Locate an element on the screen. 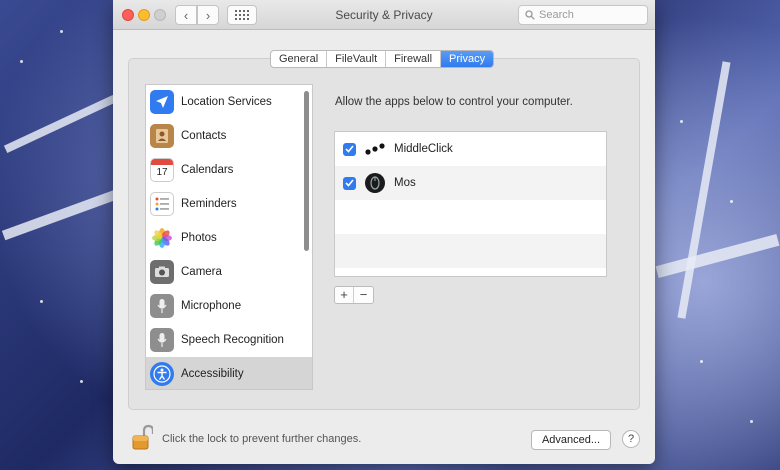 Image resolution: width=780 pixels, height=470 pixels. list-scrollbar is located at coordinates (306, 171).